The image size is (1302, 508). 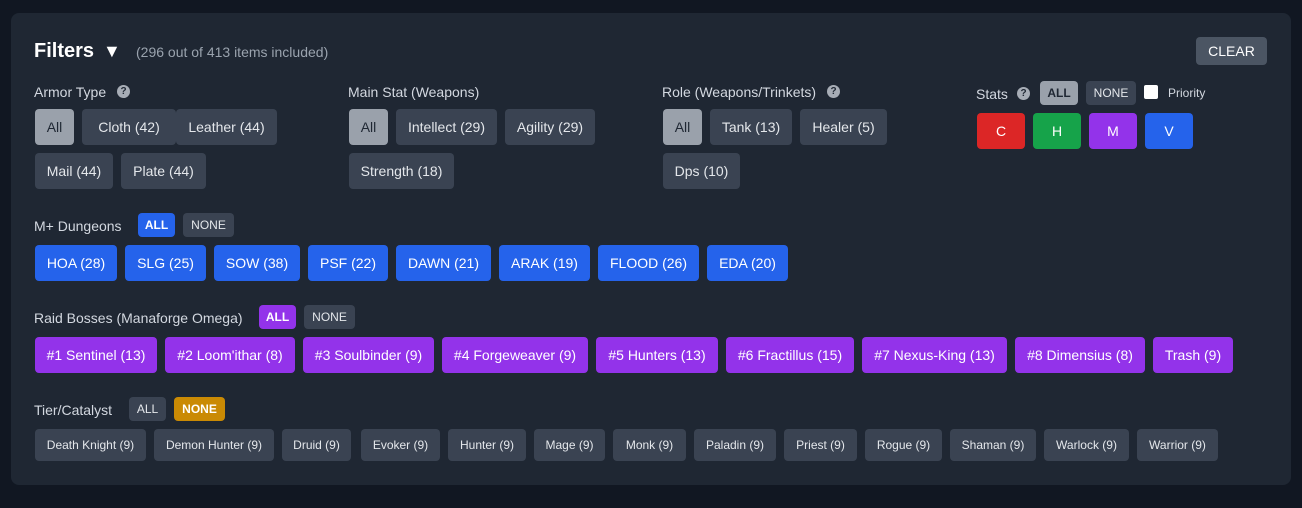 I want to click on dungeons-label: M+ Dungeons, so click(x=78, y=226).